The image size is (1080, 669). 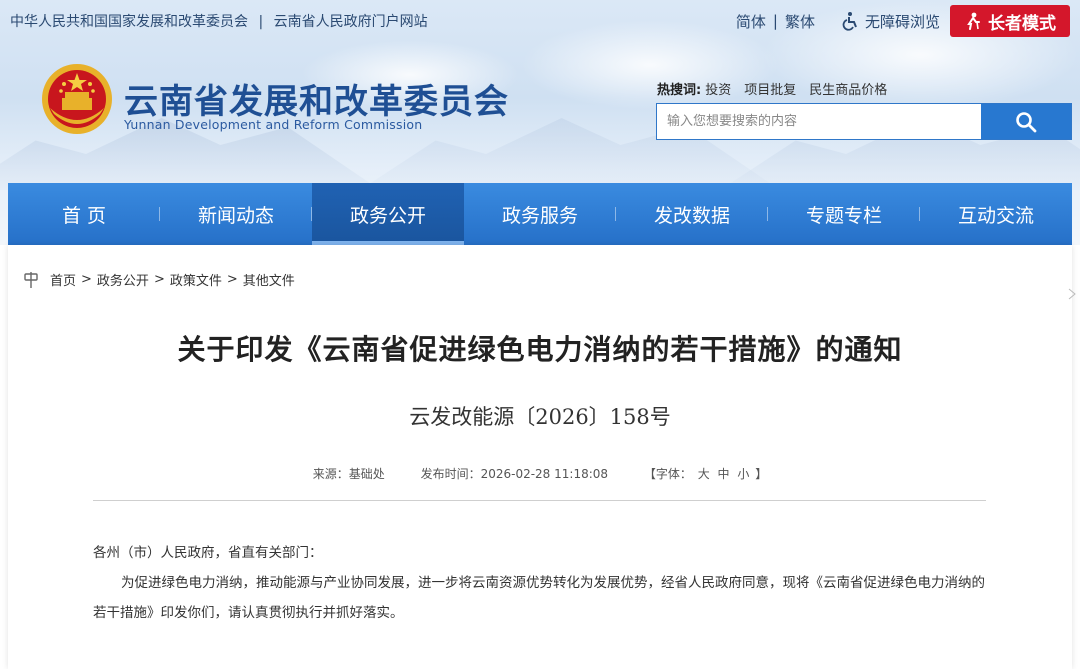 I want to click on search-box, so click(x=864, y=121).